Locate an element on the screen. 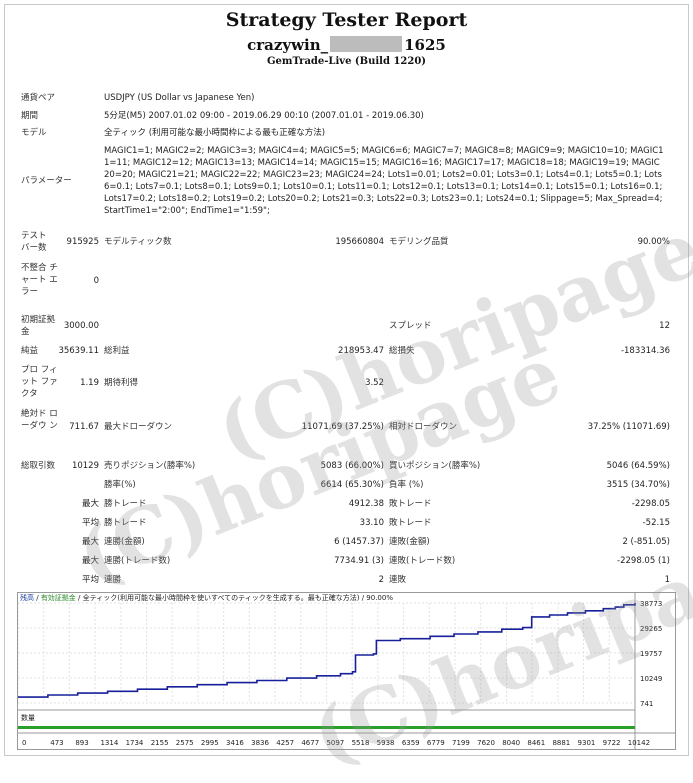  consec-wins-label: 連勝(金額) is located at coordinates (124, 542).